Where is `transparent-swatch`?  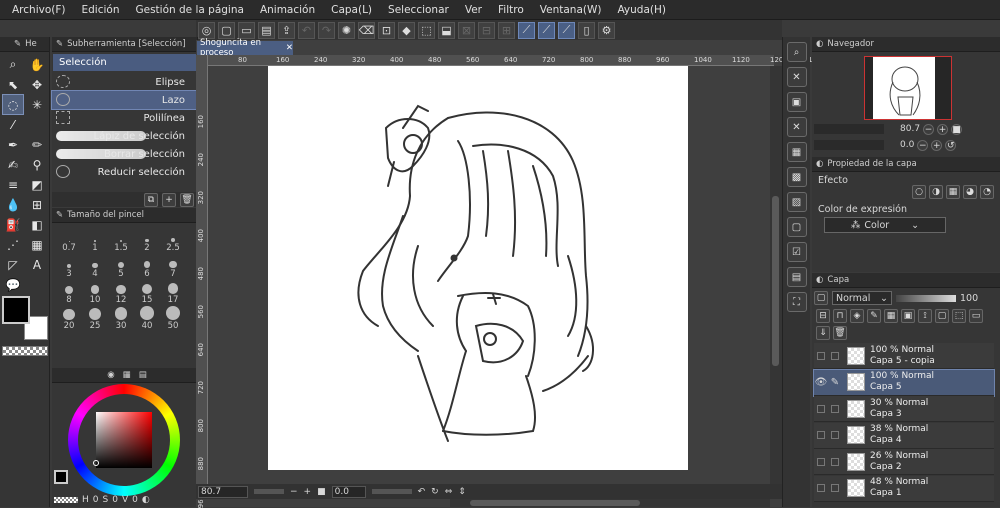
transparent-swatch is located at coordinates (25, 351).